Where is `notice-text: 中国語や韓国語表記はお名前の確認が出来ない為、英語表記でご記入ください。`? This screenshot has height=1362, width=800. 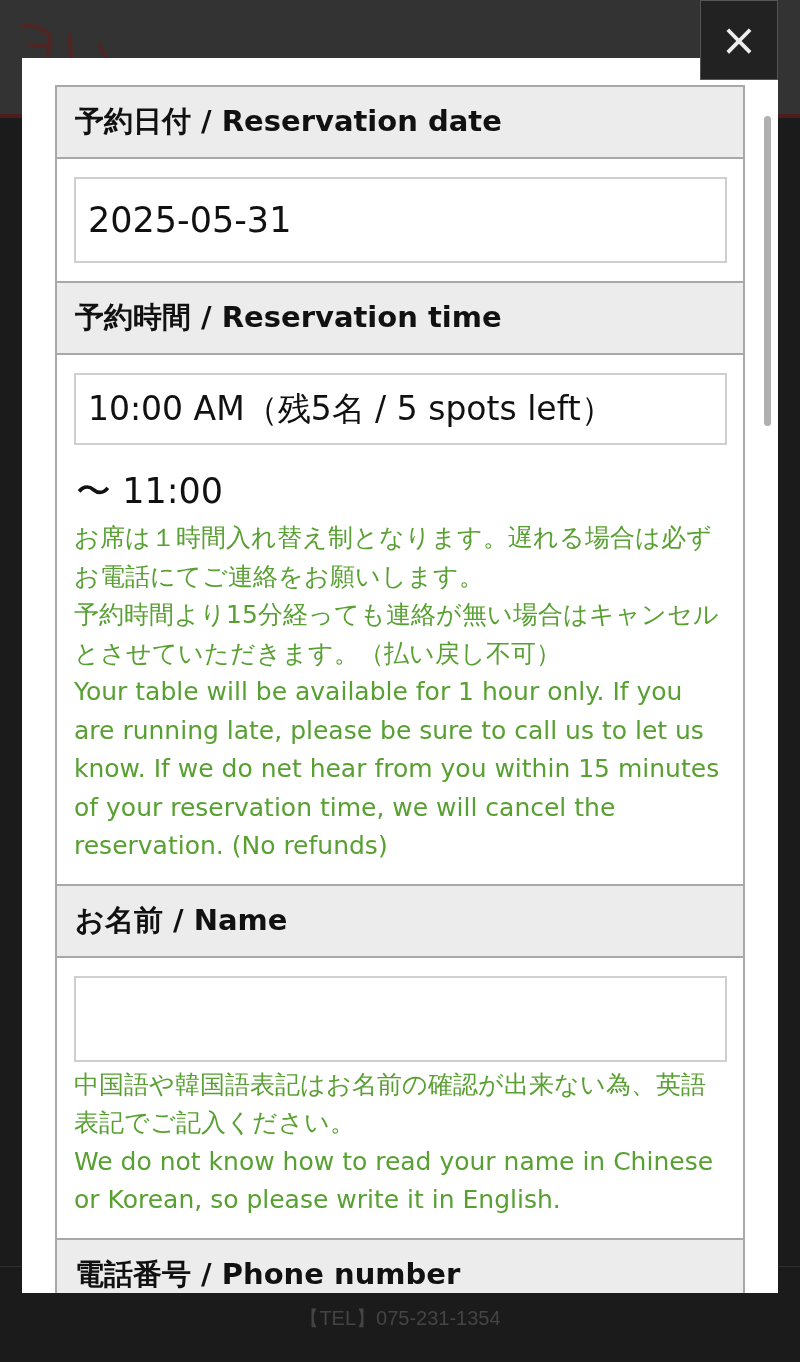 notice-text: 中国語や韓国語表記はお名前の確認が出来ない為、英語表記でご記入ください。 is located at coordinates (390, 1103).